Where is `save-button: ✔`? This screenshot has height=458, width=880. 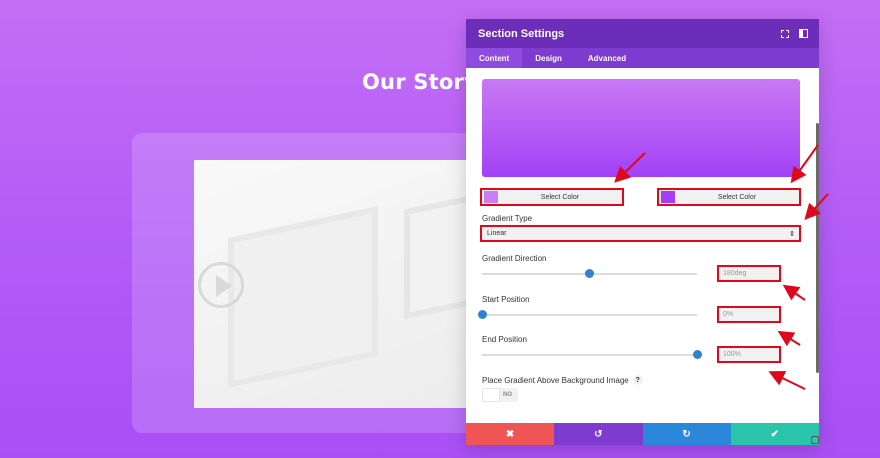 save-button: ✔ is located at coordinates (774, 434).